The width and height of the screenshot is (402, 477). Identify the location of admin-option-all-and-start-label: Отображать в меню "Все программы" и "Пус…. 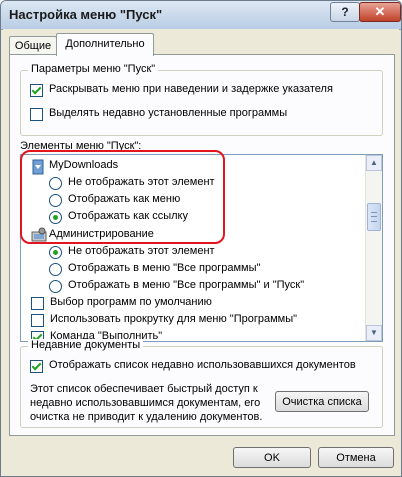
(186, 285).